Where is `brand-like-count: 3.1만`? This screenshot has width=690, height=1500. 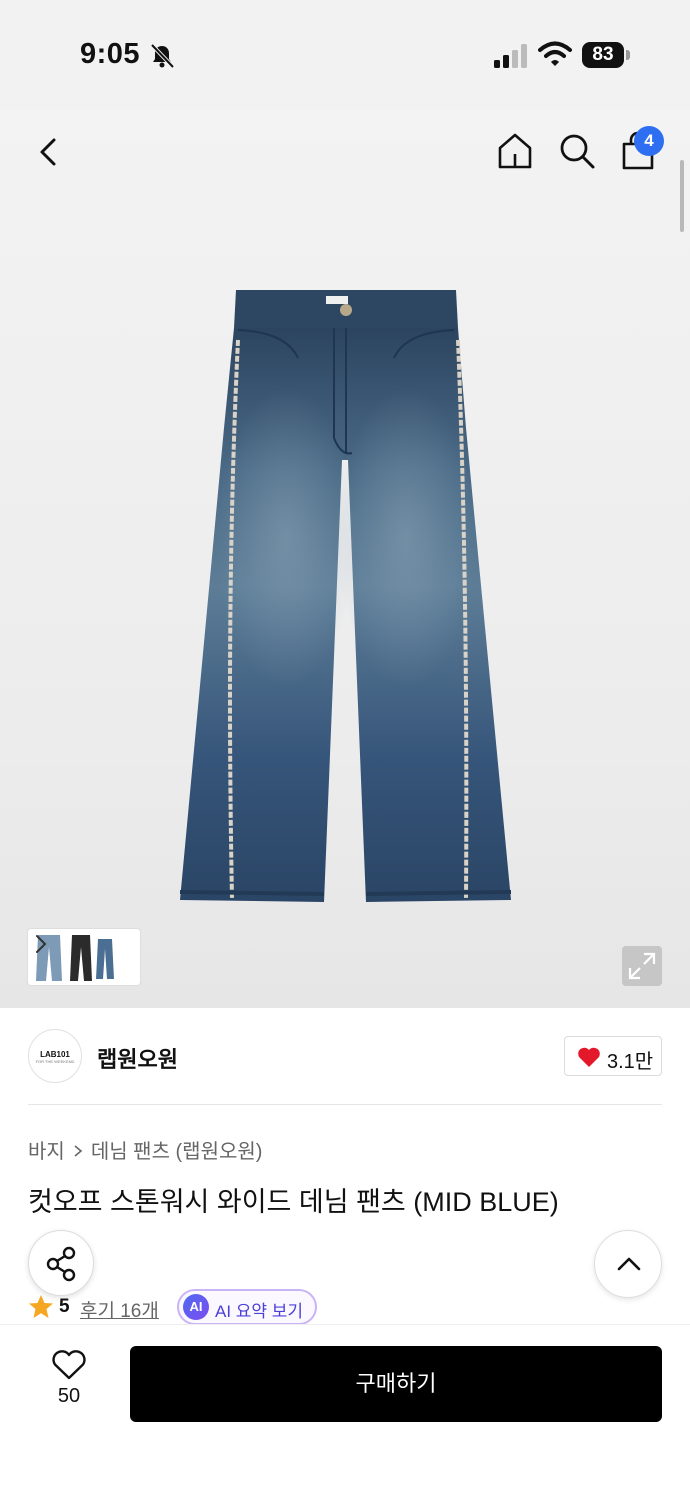 brand-like-count: 3.1만 is located at coordinates (630, 1062).